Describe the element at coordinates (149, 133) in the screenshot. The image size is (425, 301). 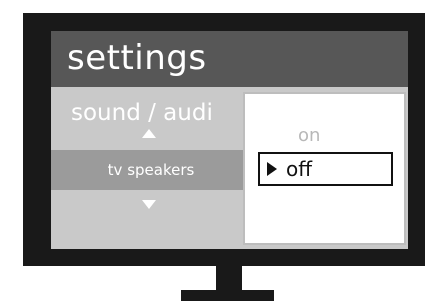
I see `scroll-up-arrow-icon` at that location.